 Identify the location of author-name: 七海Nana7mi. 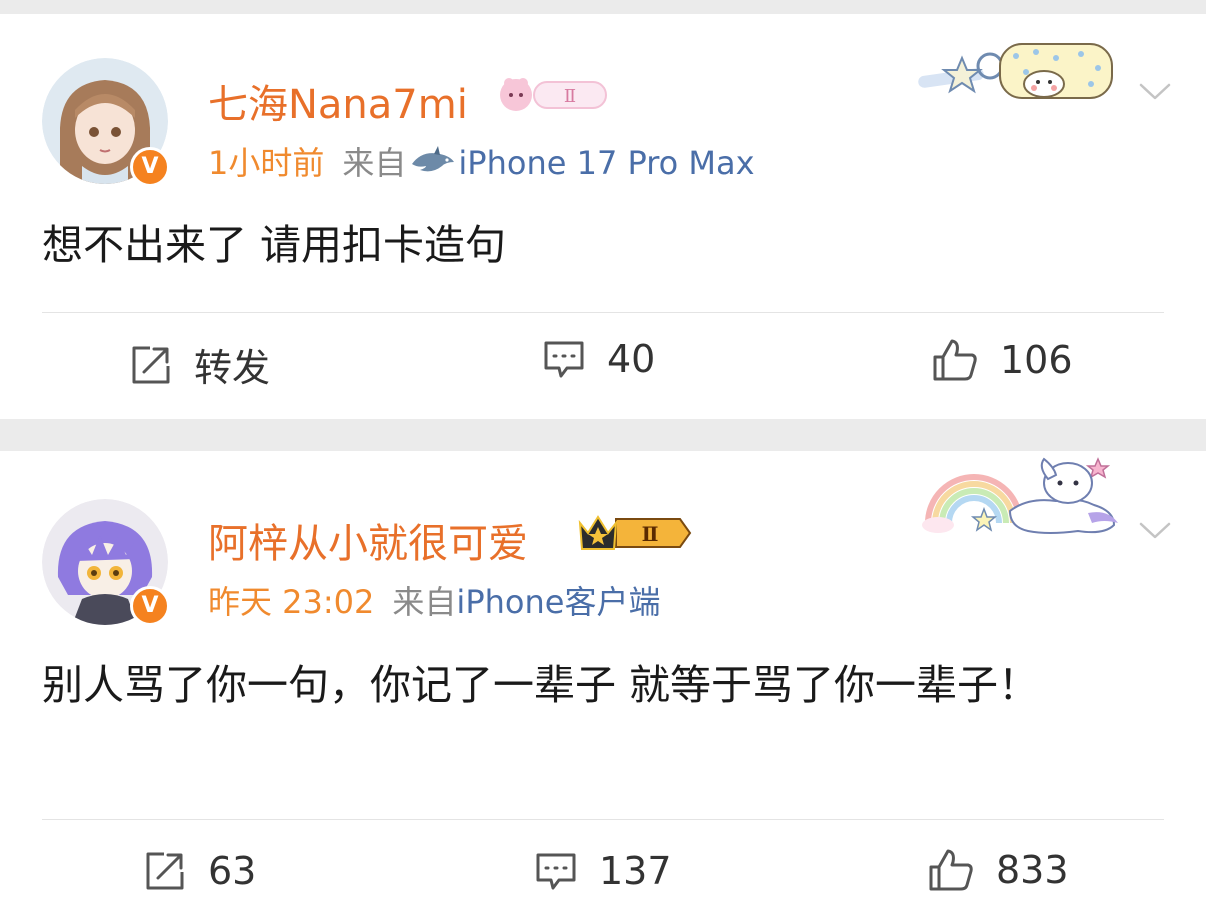
(338, 101).